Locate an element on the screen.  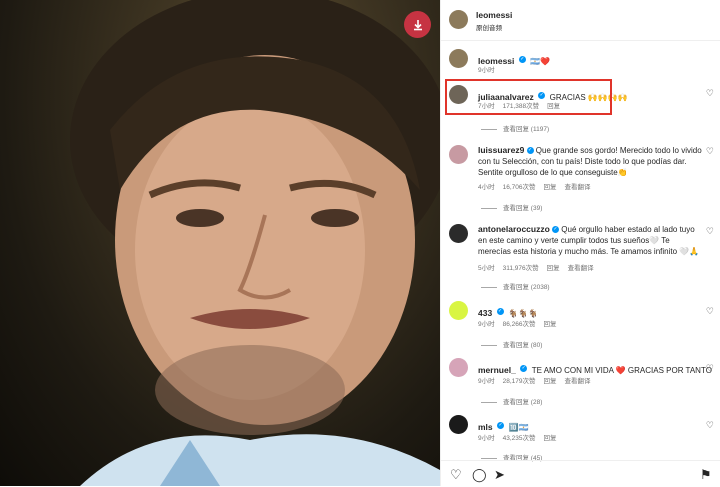
comment-username: 433 is located at coordinates (485, 313).